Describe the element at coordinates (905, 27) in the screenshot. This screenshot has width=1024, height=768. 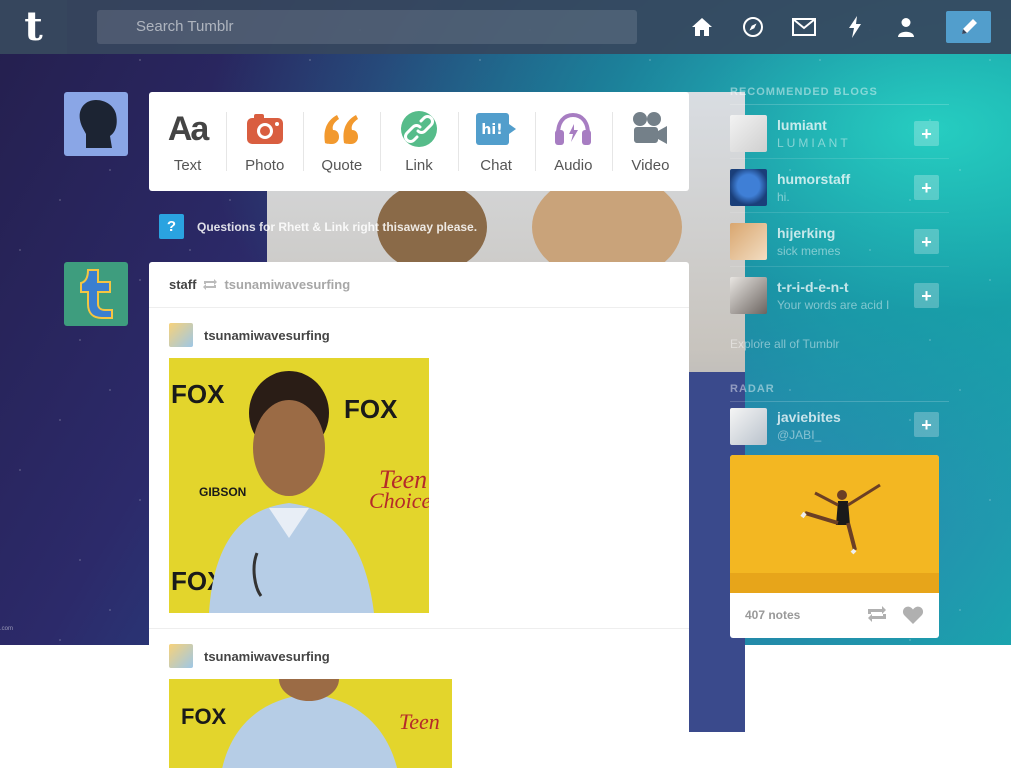
I see `person-icon` at that location.